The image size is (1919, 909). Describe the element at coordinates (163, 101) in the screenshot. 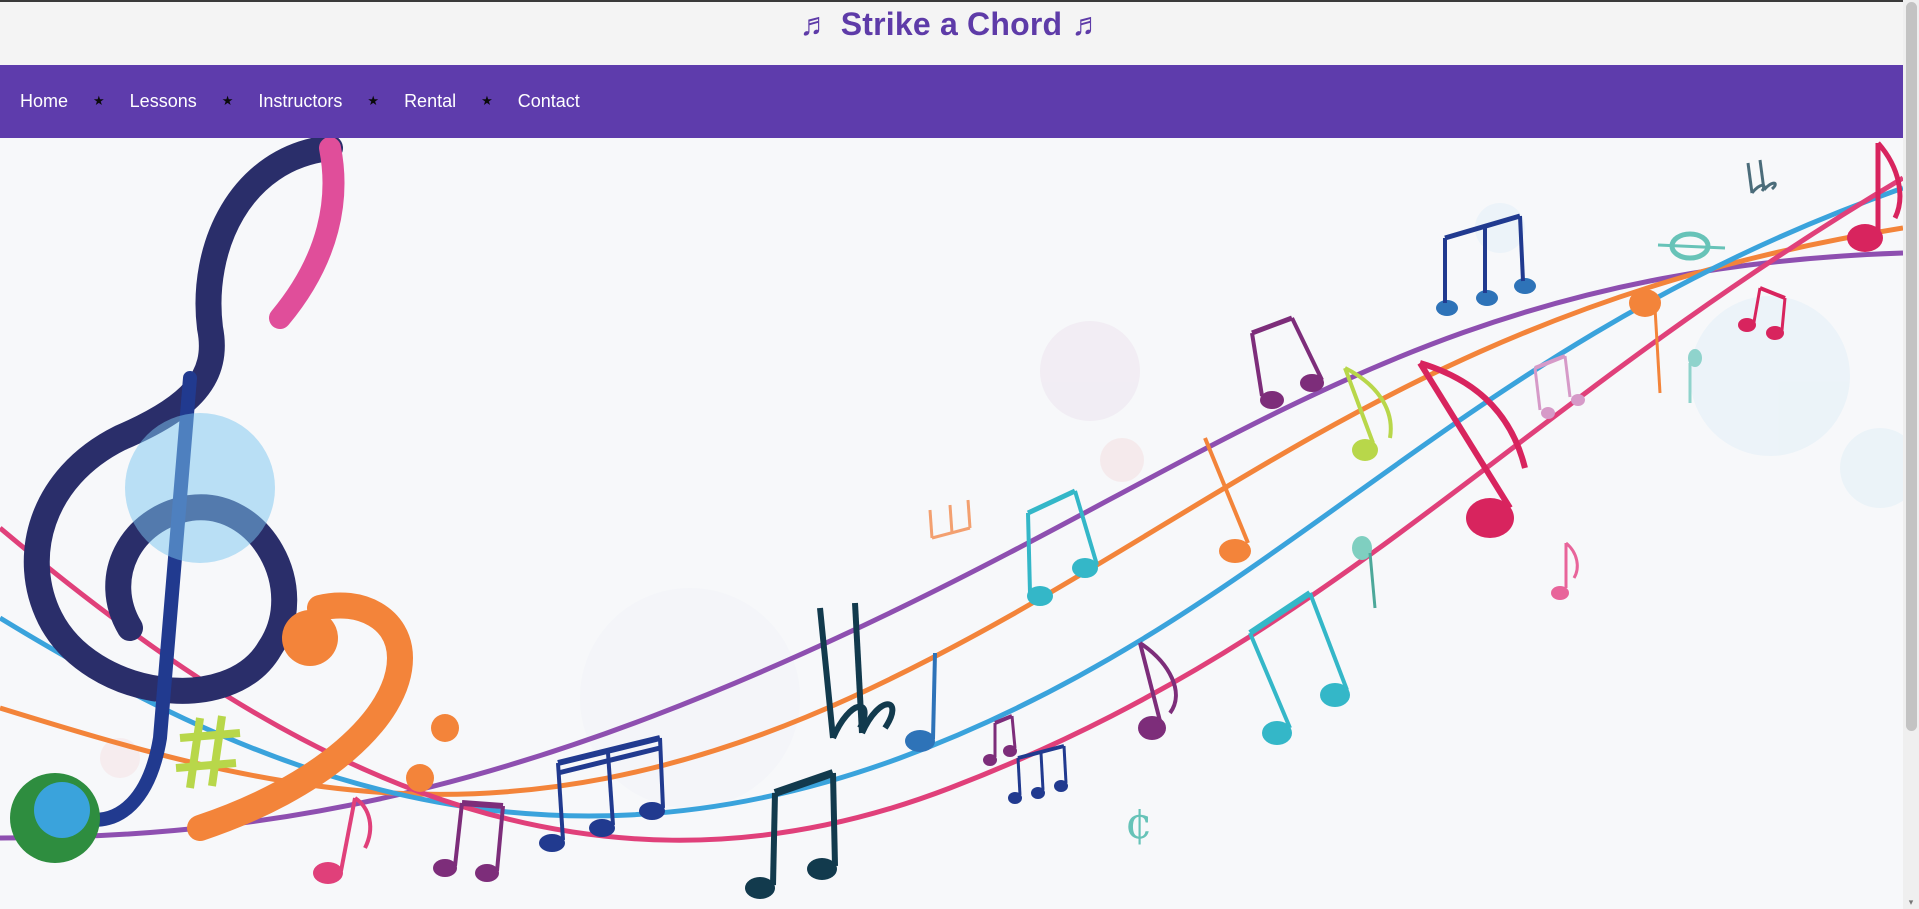

I see `nav-lessons-link: Lessons` at that location.